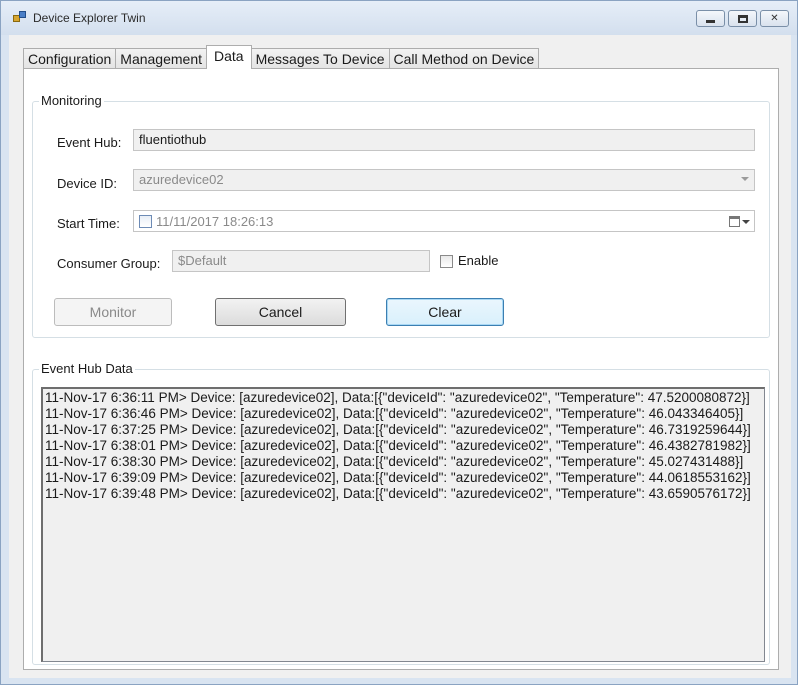 The height and width of the screenshot is (685, 798). I want to click on start-time-picker: 11/11/2017 18:26:13, so click(444, 221).